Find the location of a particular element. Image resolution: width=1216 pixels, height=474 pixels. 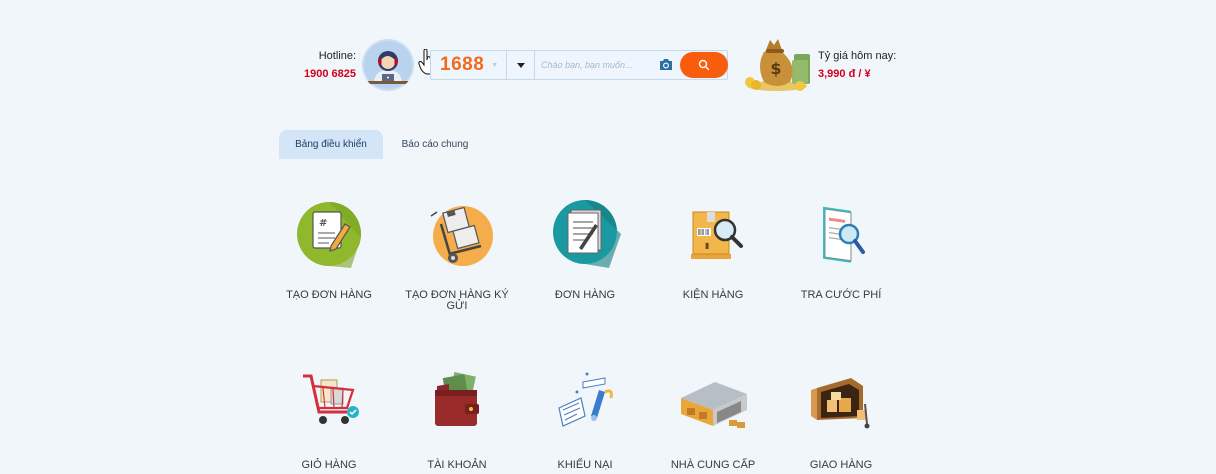

caret-down-icon: ▼ is located at coordinates (495, 65).